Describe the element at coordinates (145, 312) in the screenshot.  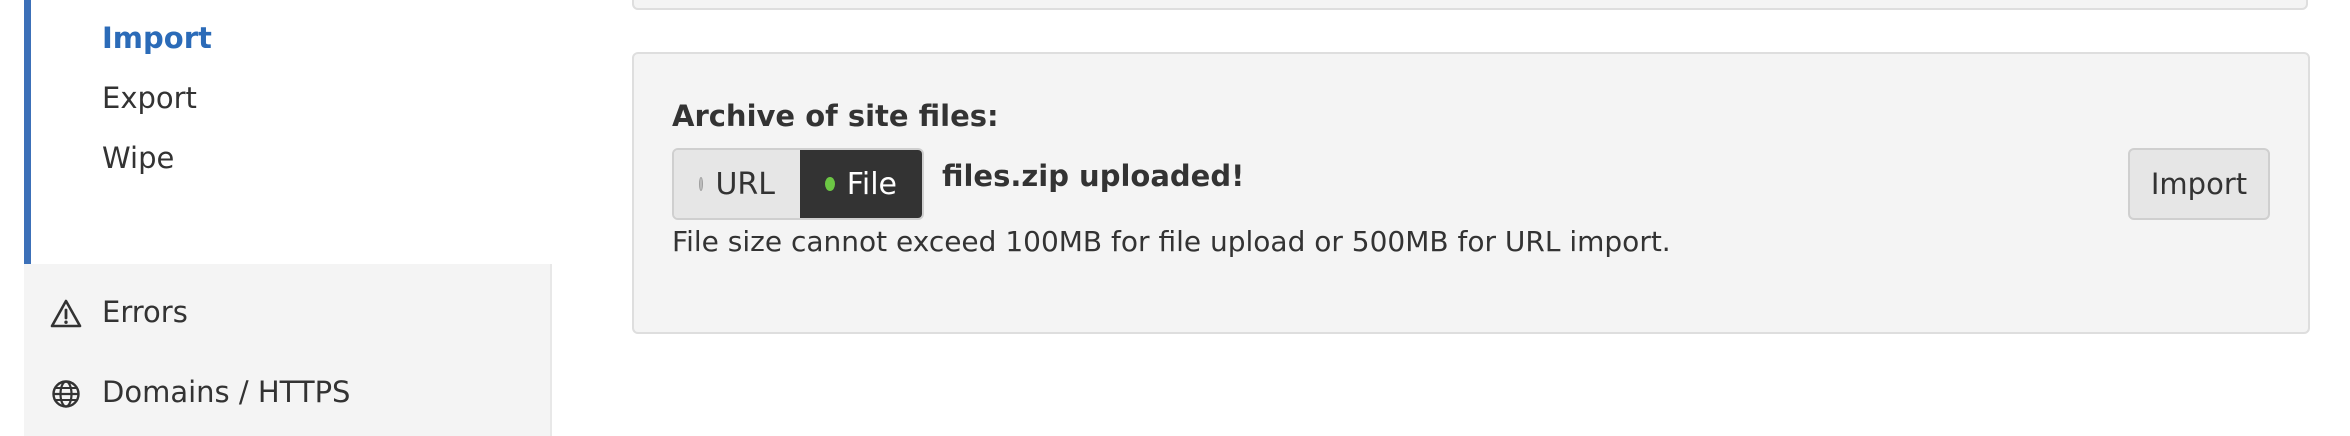
I see `sidebar-item-errors-label: Errors` at that location.